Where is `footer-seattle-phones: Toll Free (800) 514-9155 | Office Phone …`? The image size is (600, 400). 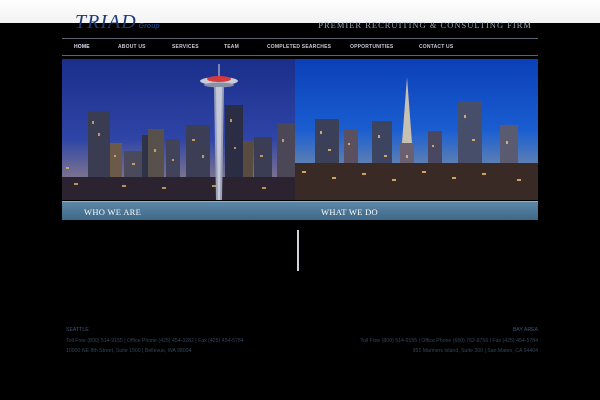 footer-seattle-phones: Toll Free (800) 514-9155 | Office Phone … is located at coordinates (155, 340).